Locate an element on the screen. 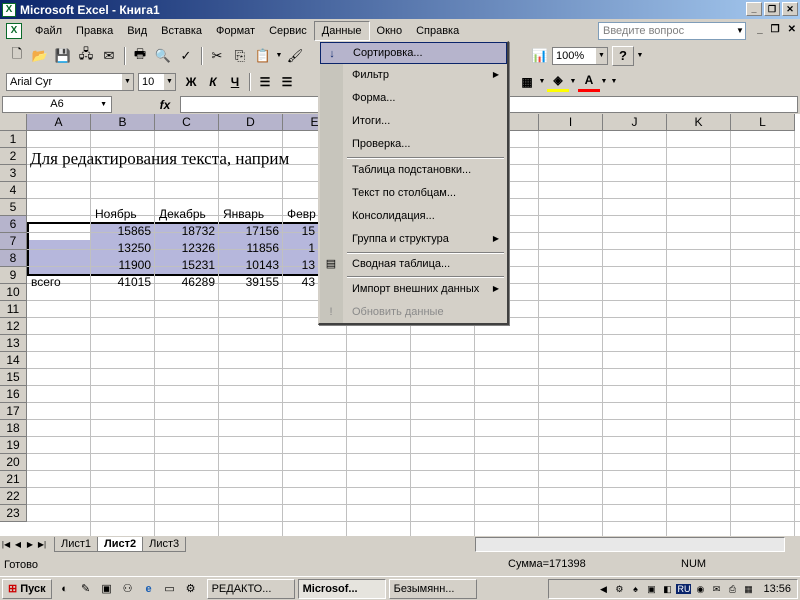 The width and height of the screenshot is (800, 600). cell-b6: 15865 is located at coordinates (123, 231).